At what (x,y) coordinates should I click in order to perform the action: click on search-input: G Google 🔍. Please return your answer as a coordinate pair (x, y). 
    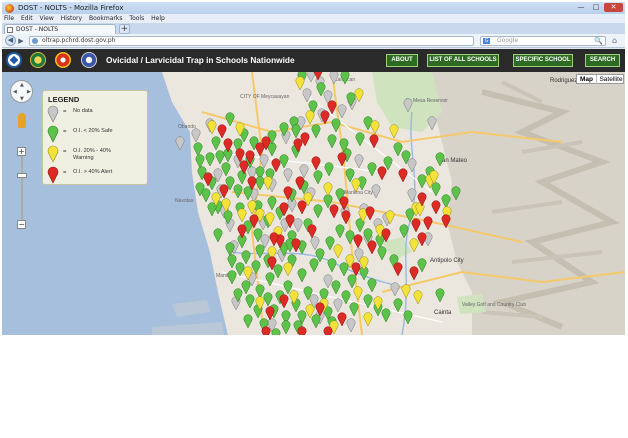
    Looking at the image, I should click on (543, 41).